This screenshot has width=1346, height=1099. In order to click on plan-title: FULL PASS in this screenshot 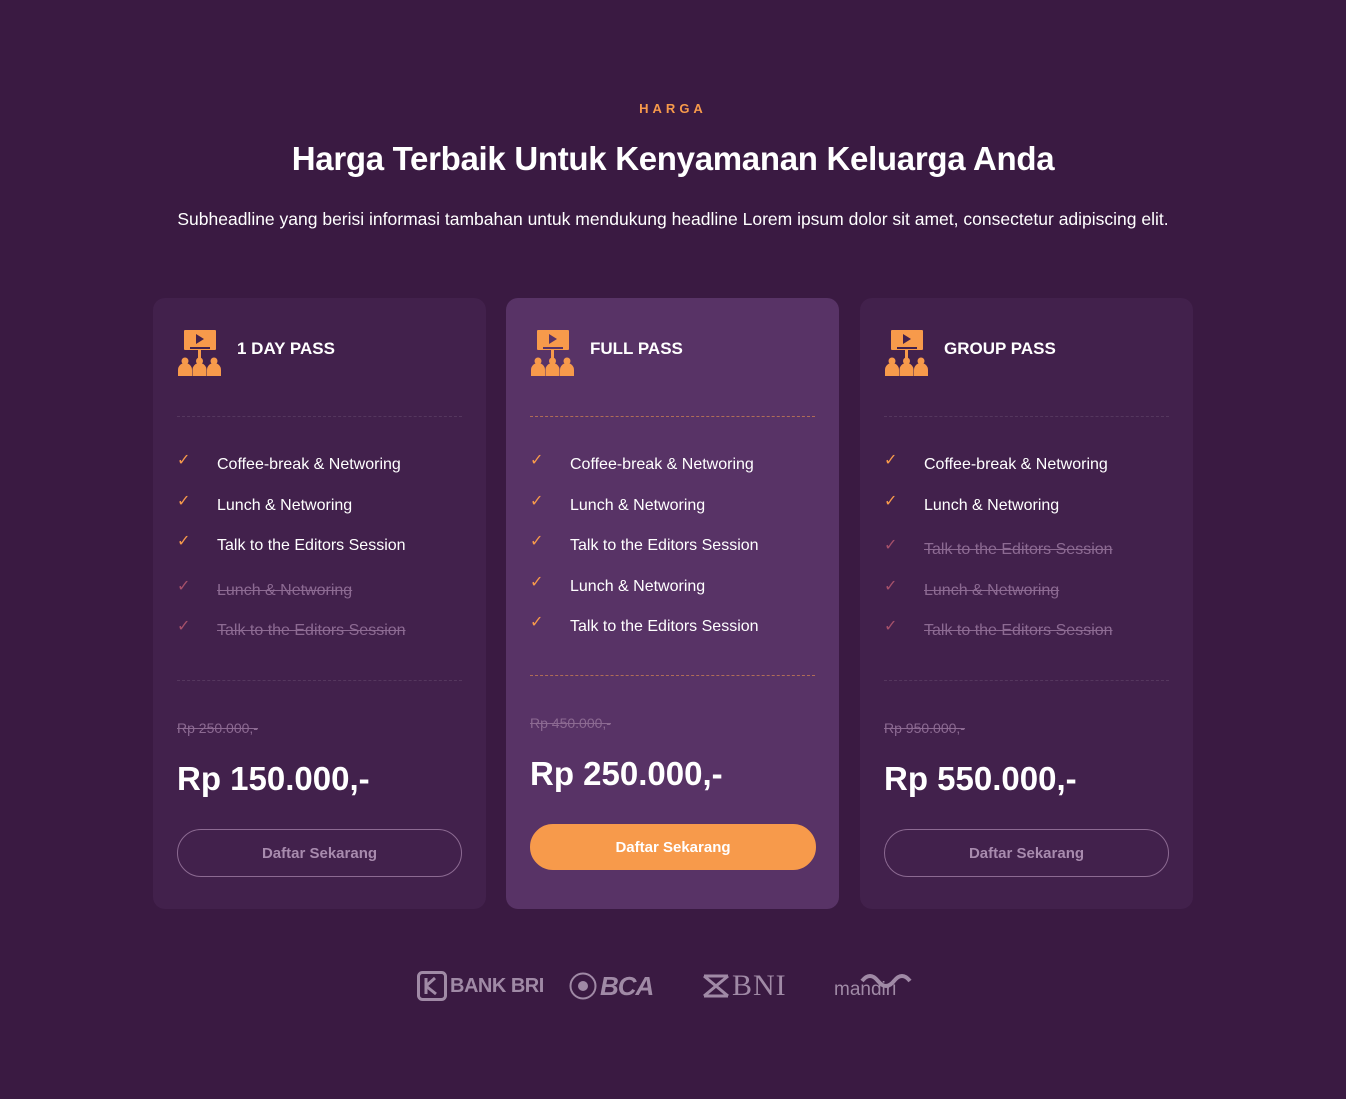, I will do `click(636, 348)`.